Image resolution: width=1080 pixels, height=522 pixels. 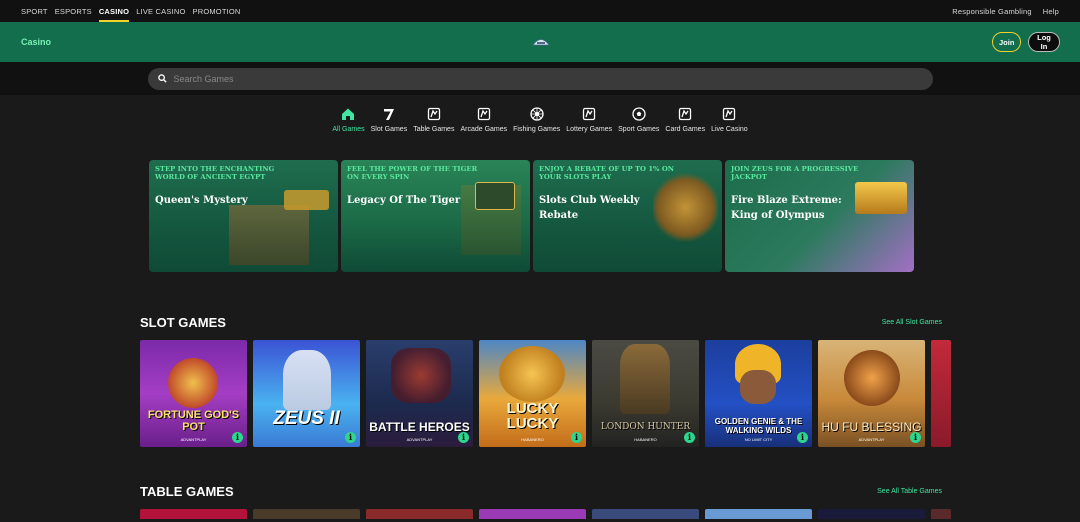 I want to click on category-lottery-games: Lottery Games, so click(x=589, y=128).